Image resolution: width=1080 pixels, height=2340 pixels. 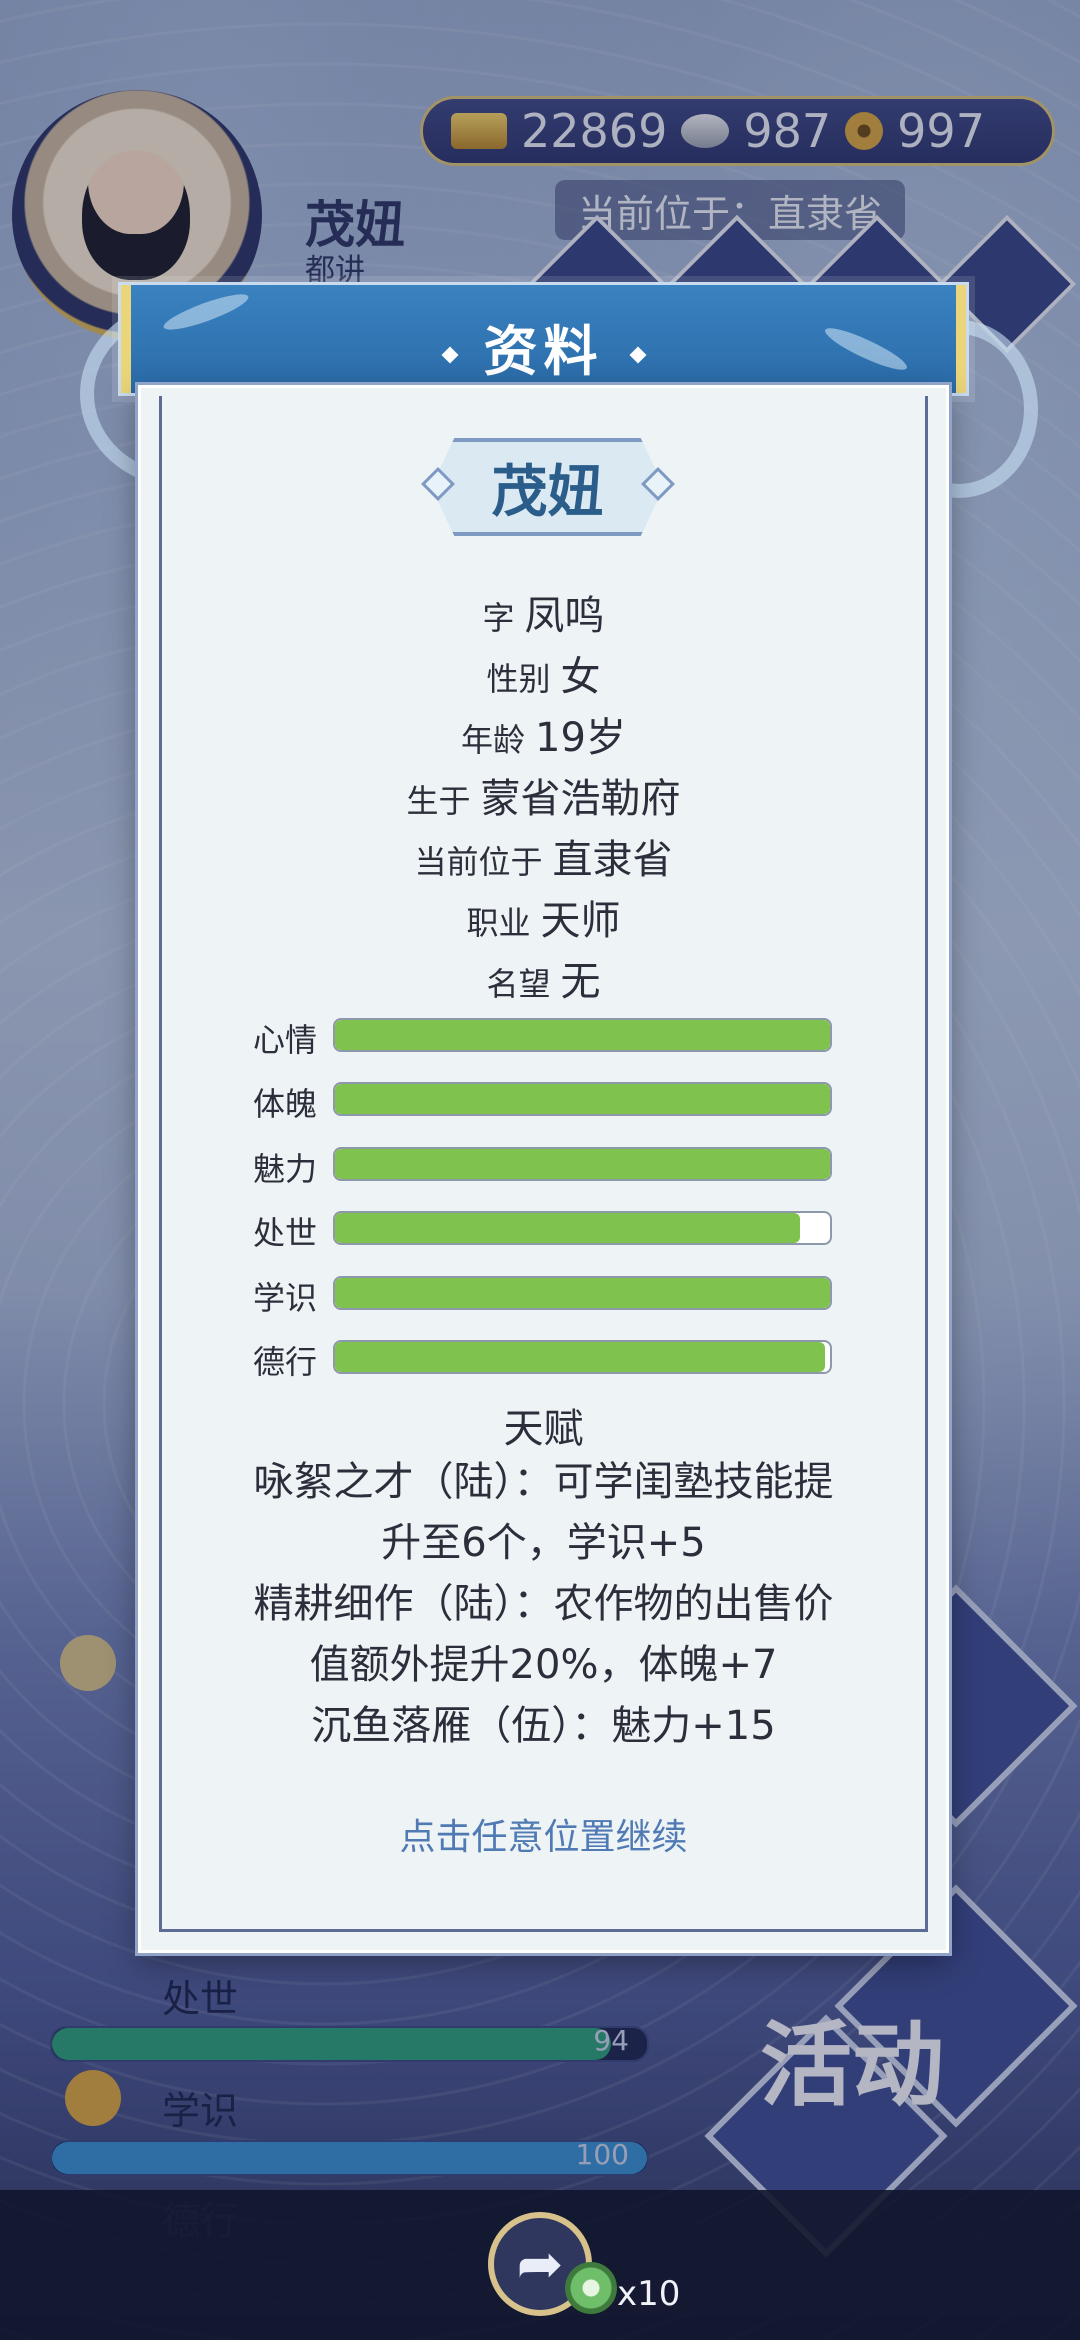 I want to click on talent-line: 沉鱼落雁（伍）：魅力+15, so click(x=543, y=1726).